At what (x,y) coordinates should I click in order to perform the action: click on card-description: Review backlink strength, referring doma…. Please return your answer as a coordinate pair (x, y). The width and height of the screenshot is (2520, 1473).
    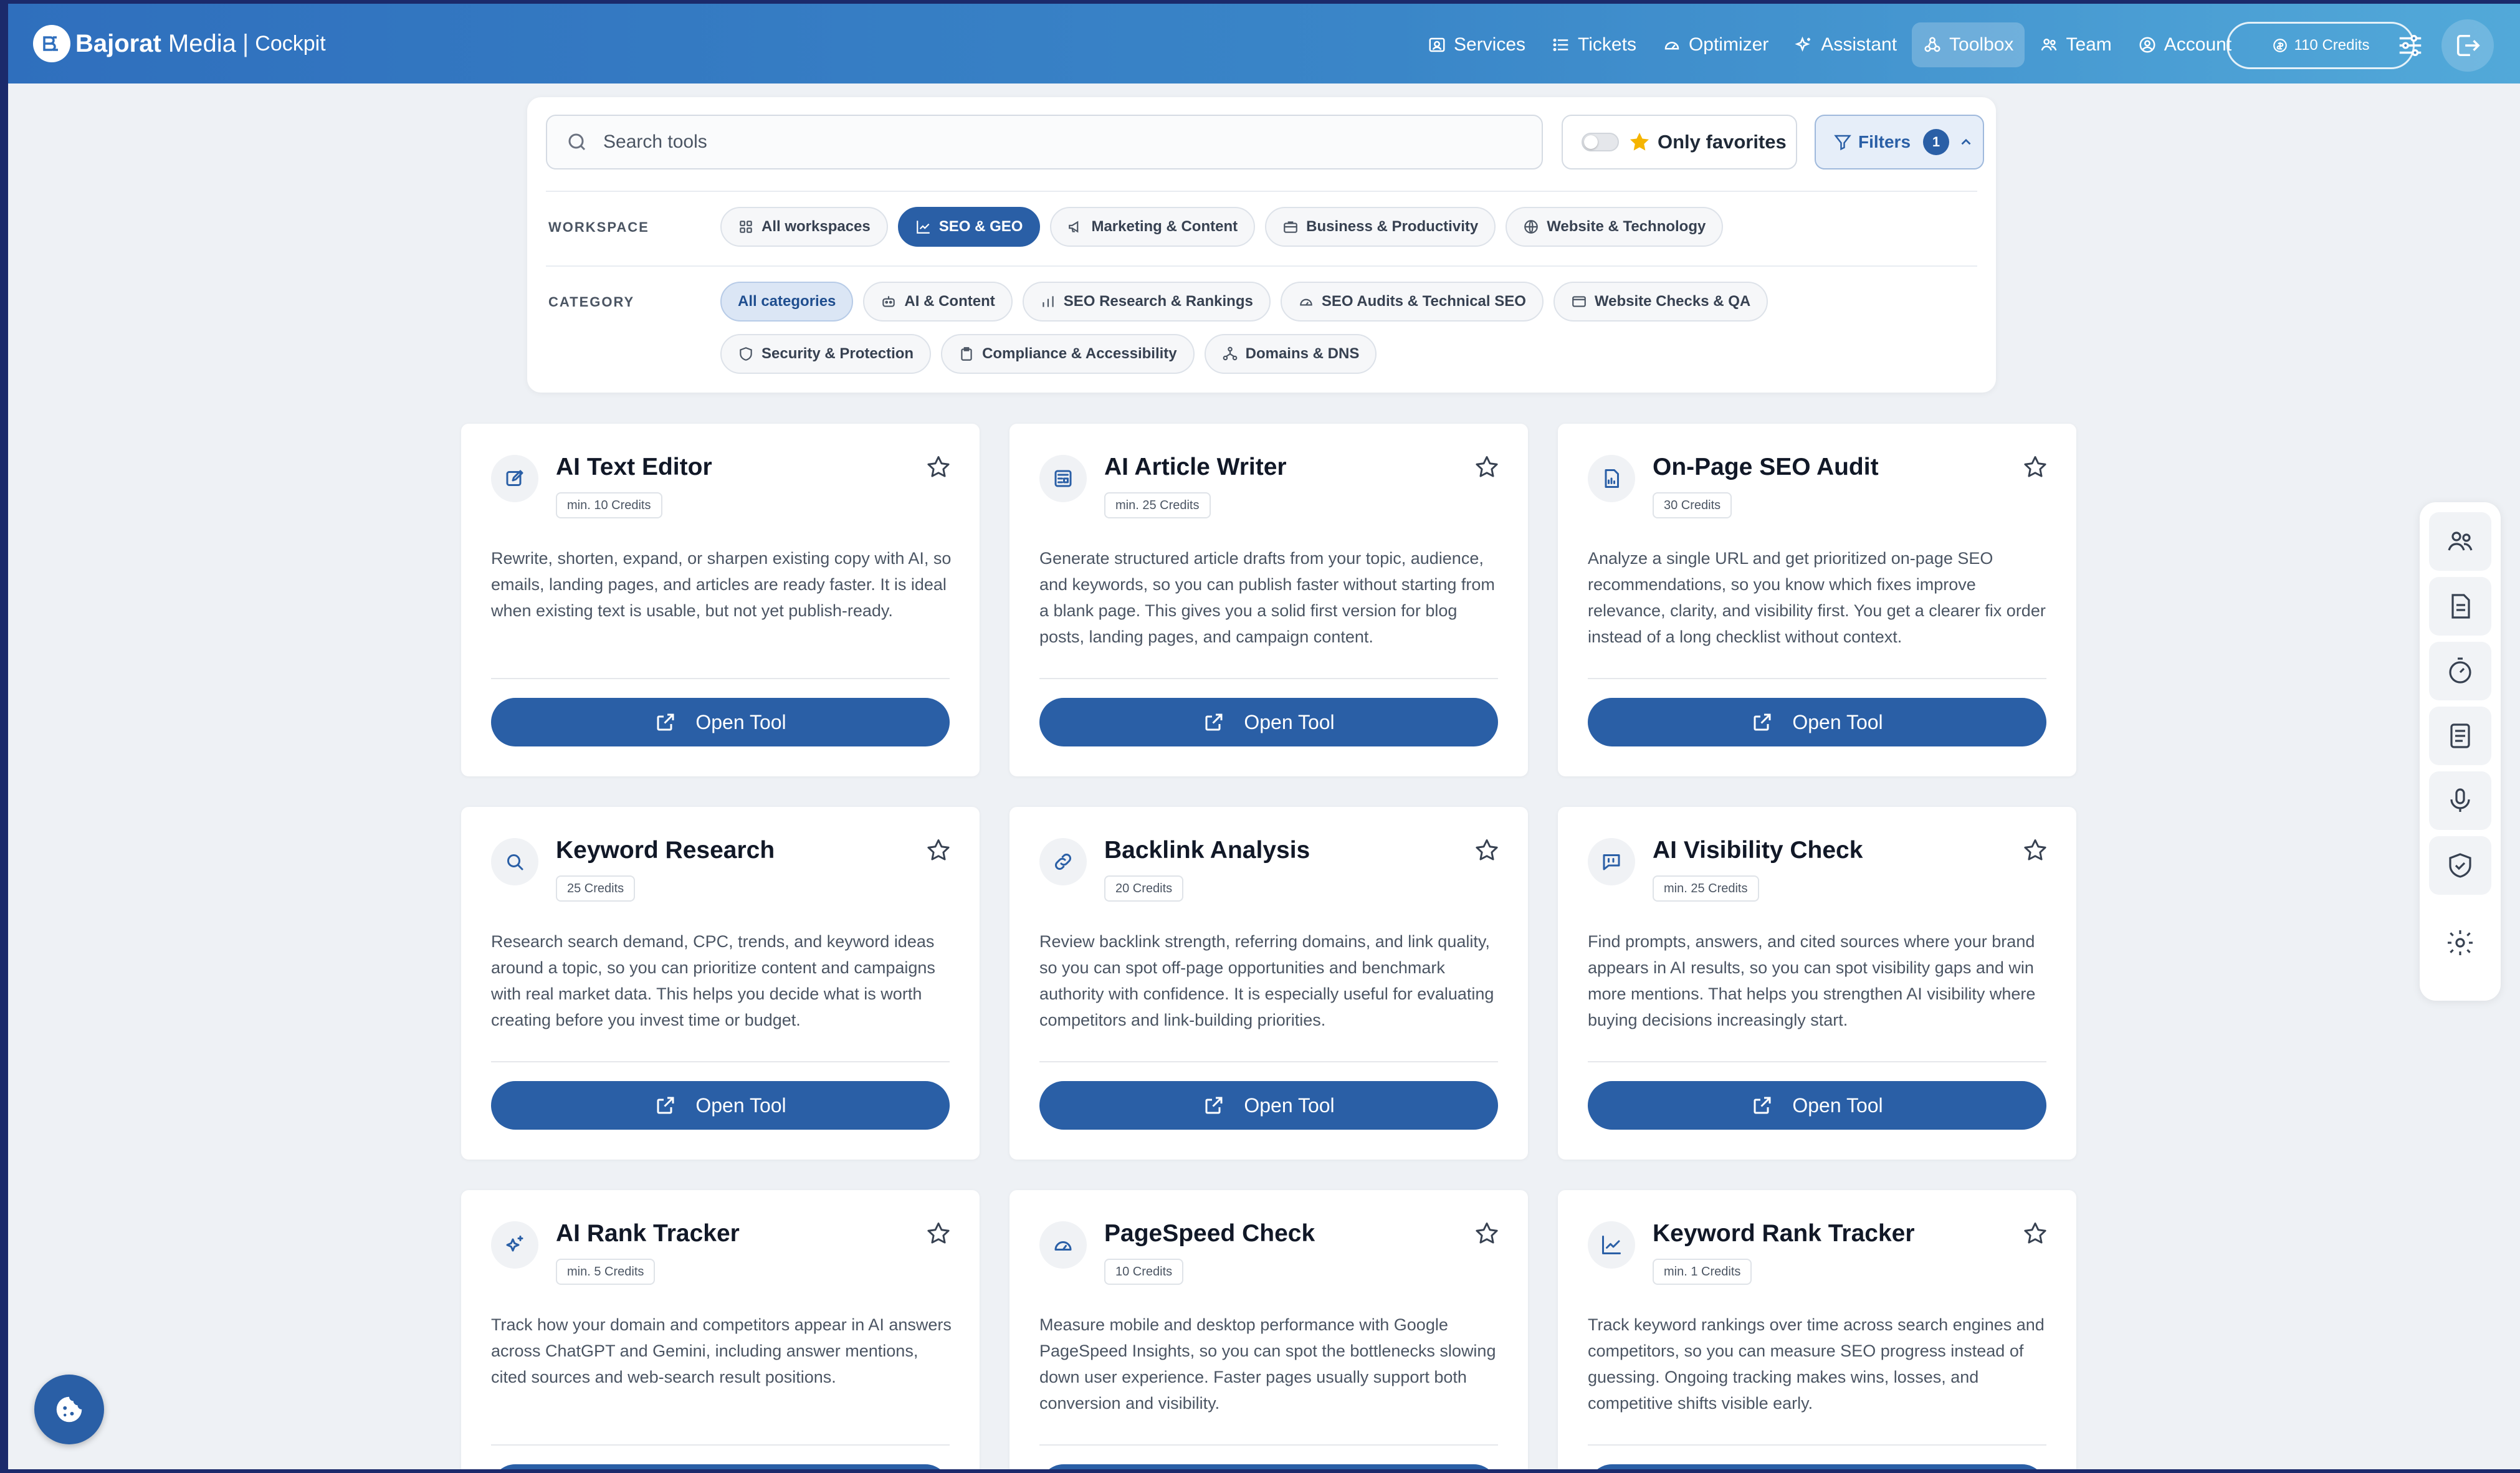
    Looking at the image, I should click on (1266, 980).